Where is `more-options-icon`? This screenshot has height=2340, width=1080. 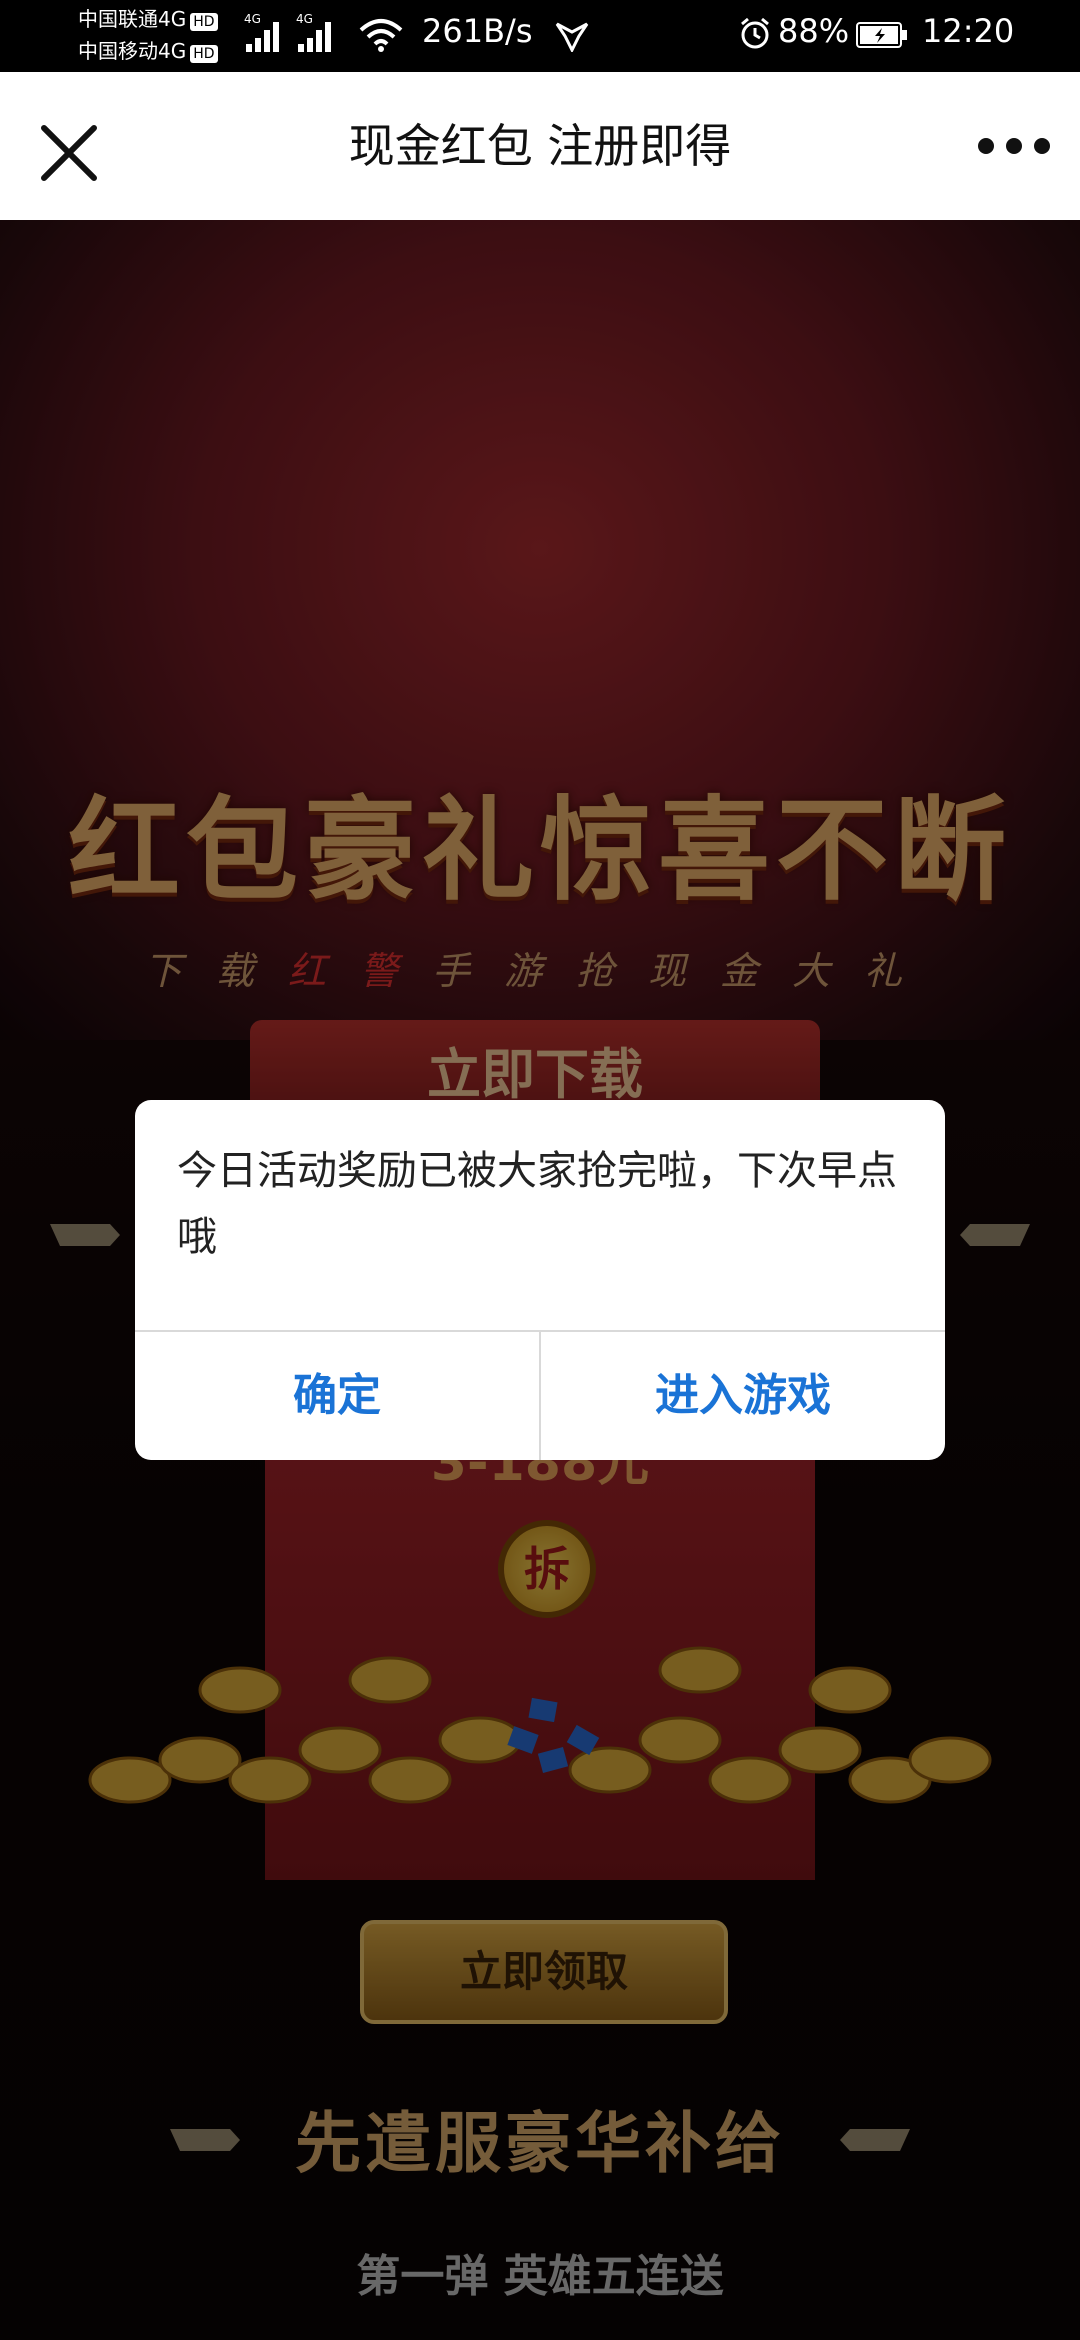
more-options-icon is located at coordinates (1014, 146).